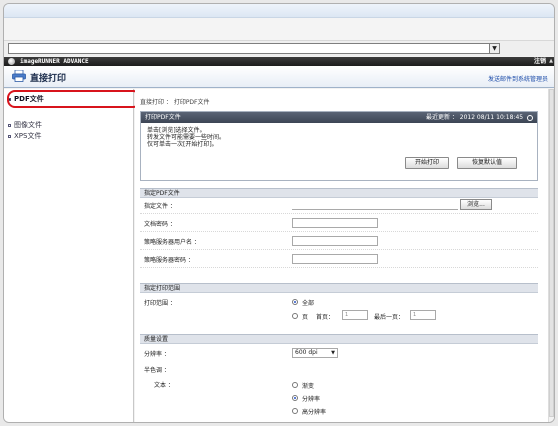 The image size is (558, 426). Describe the element at coordinates (551, 61) in the screenshot. I see `scroll-up-icon: ▲` at that location.